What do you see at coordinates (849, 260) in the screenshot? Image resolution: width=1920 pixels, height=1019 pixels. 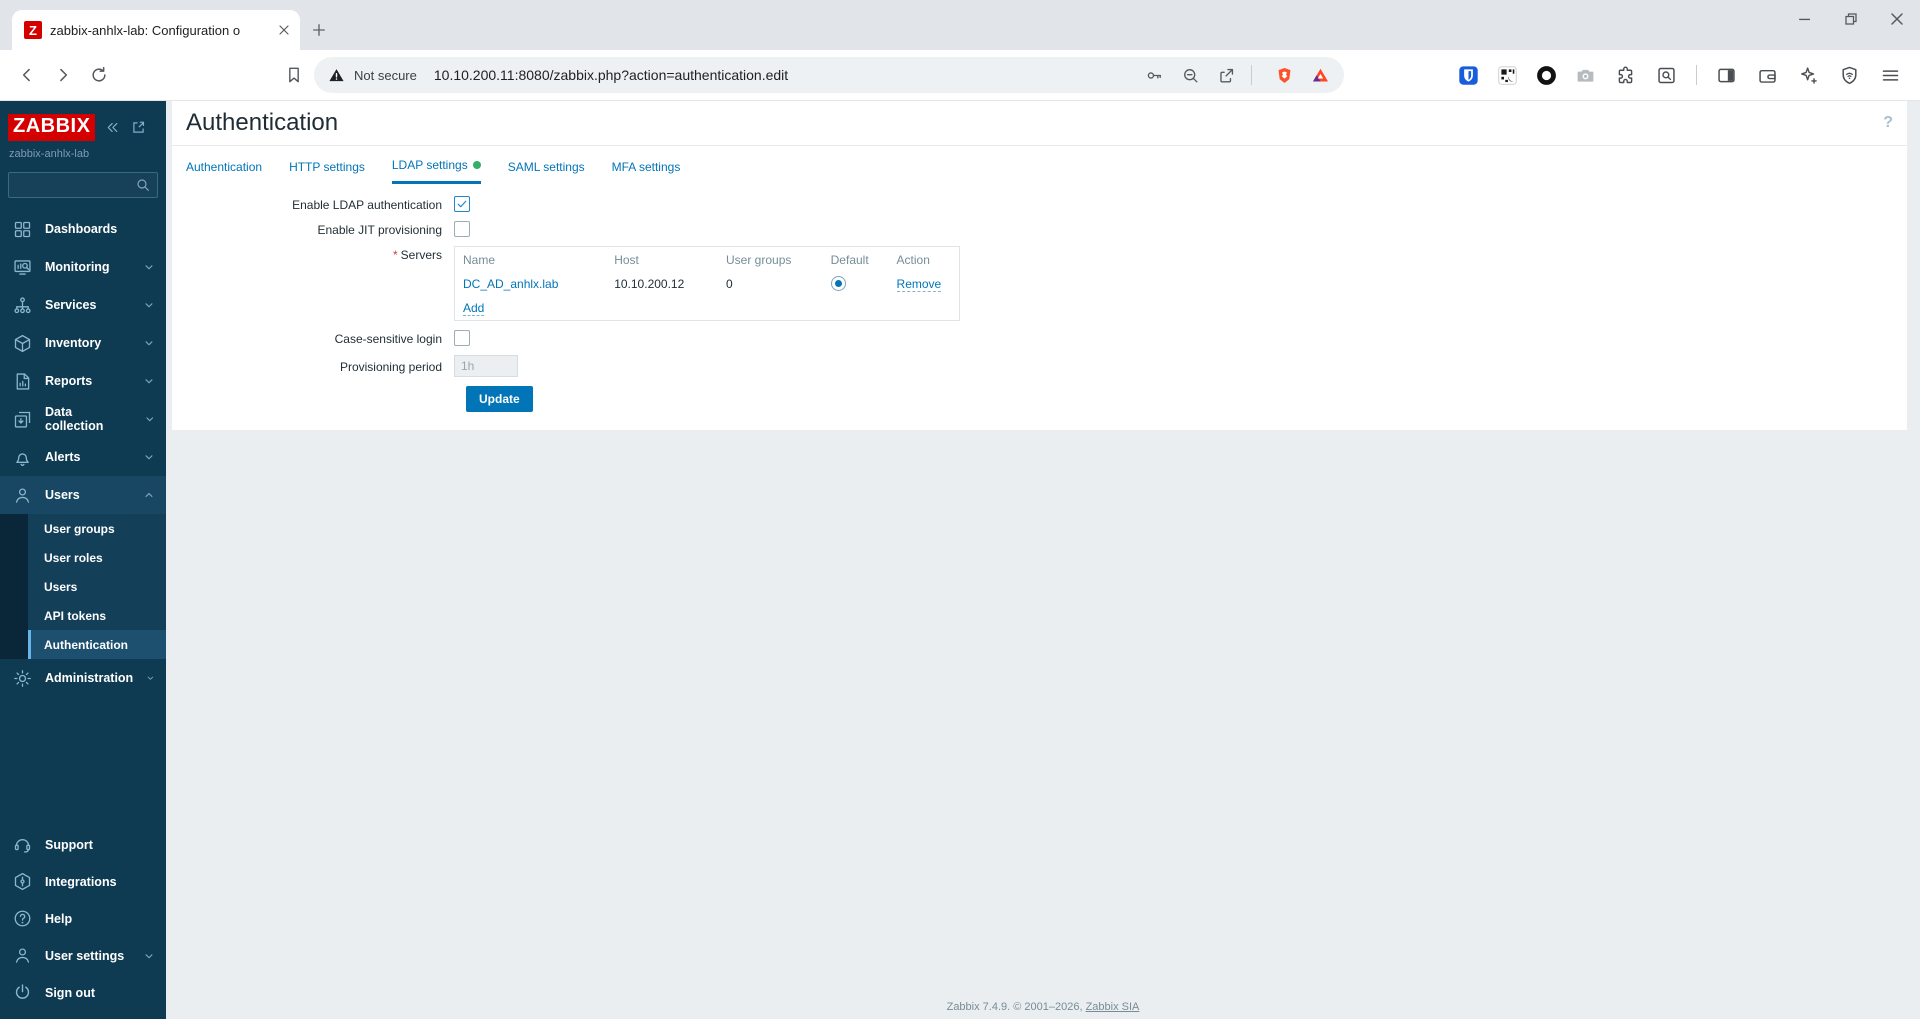 I see `col-default: Default` at bounding box center [849, 260].